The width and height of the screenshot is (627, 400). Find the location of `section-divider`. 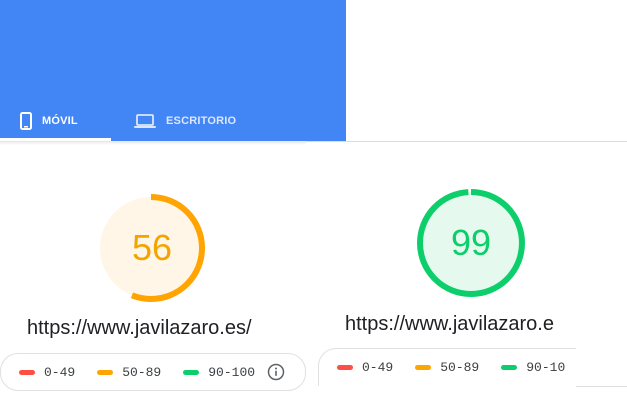

section-divider is located at coordinates (466, 141).